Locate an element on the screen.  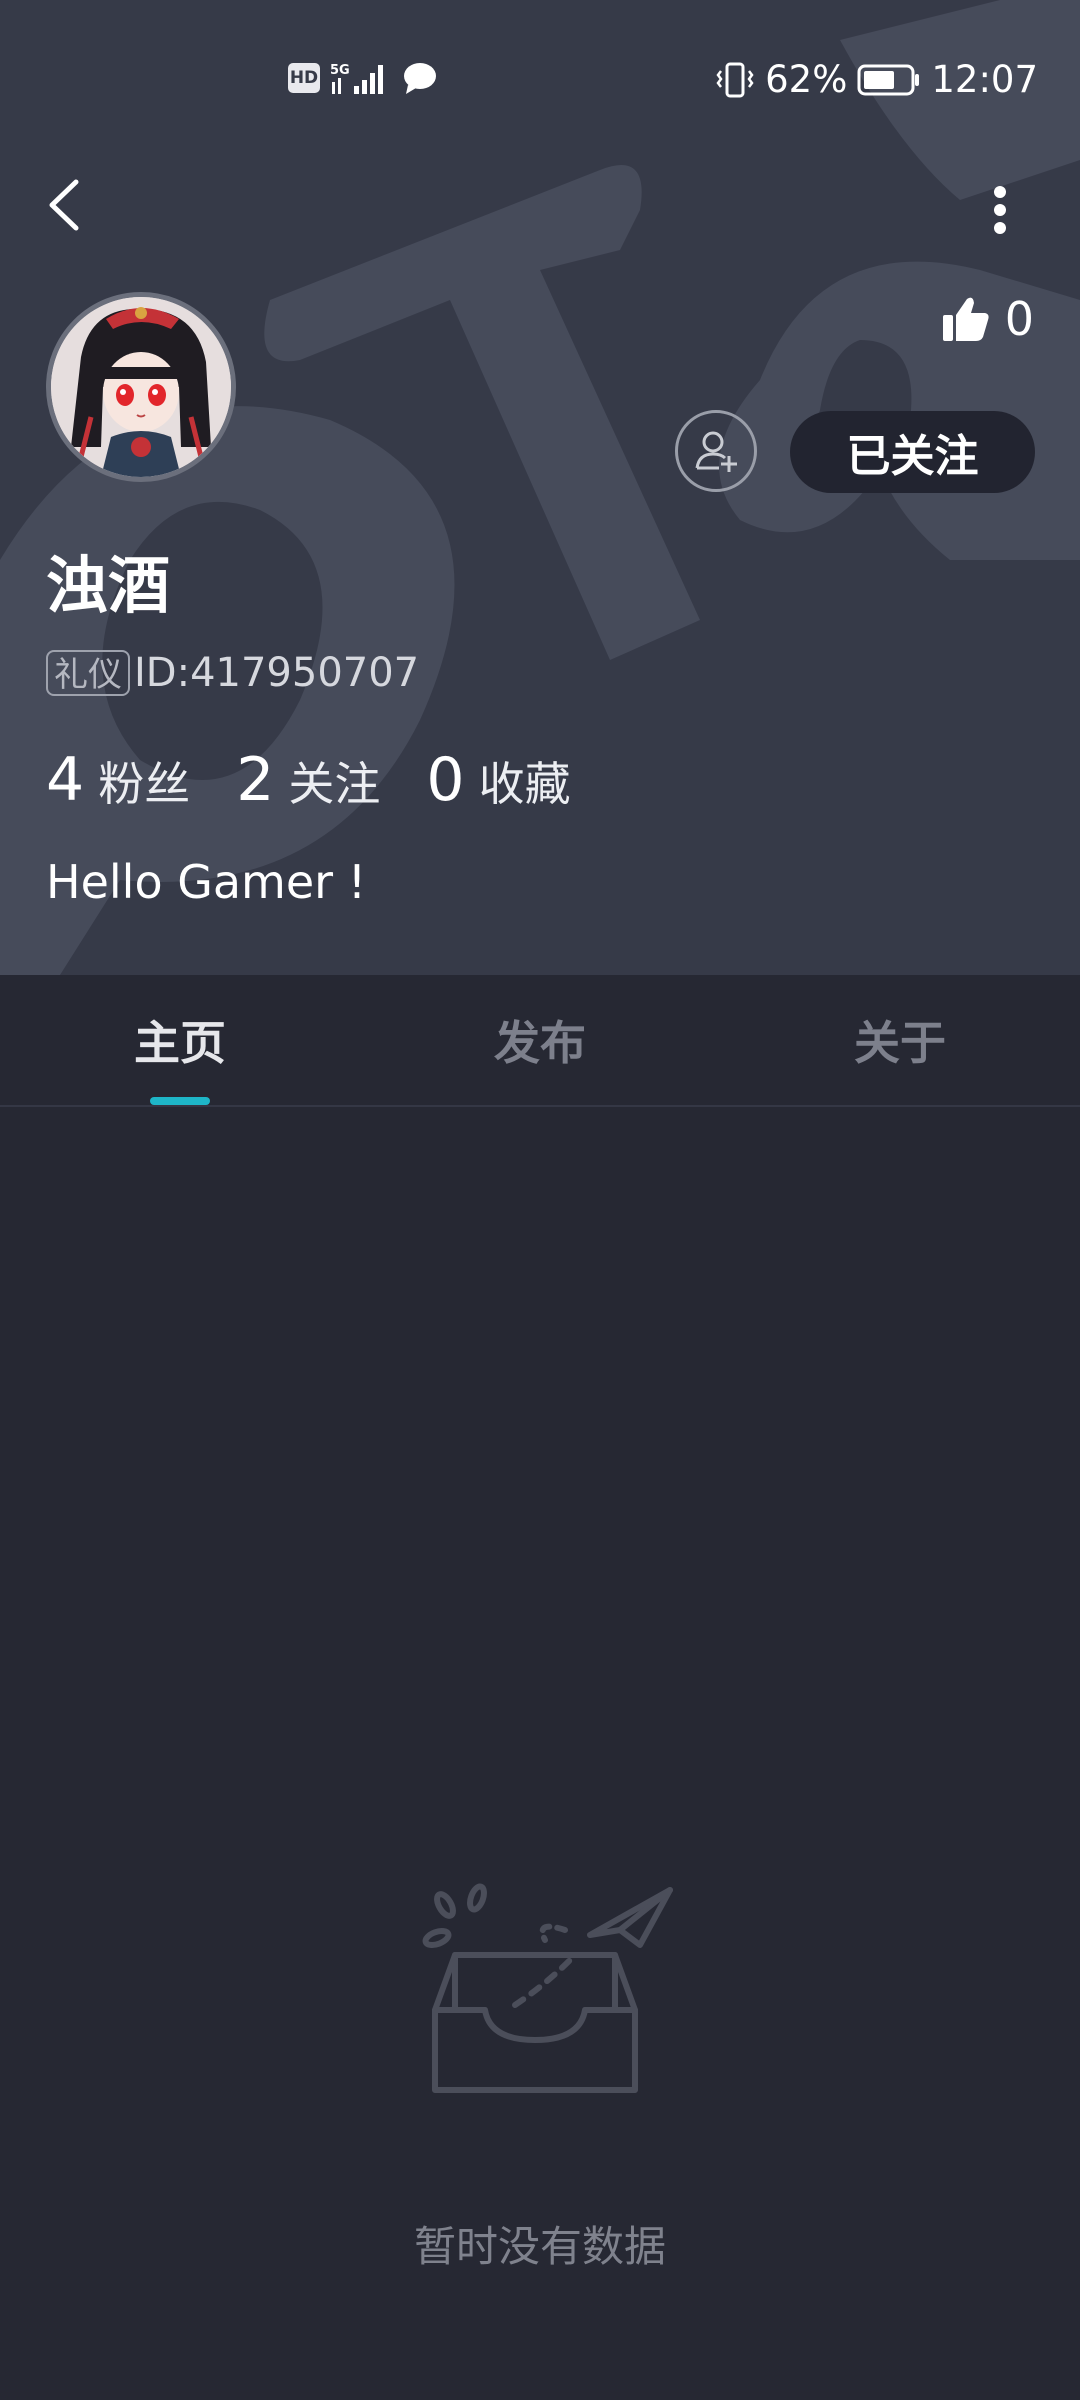
tab-home: 主页 is located at coordinates (180, 1040).